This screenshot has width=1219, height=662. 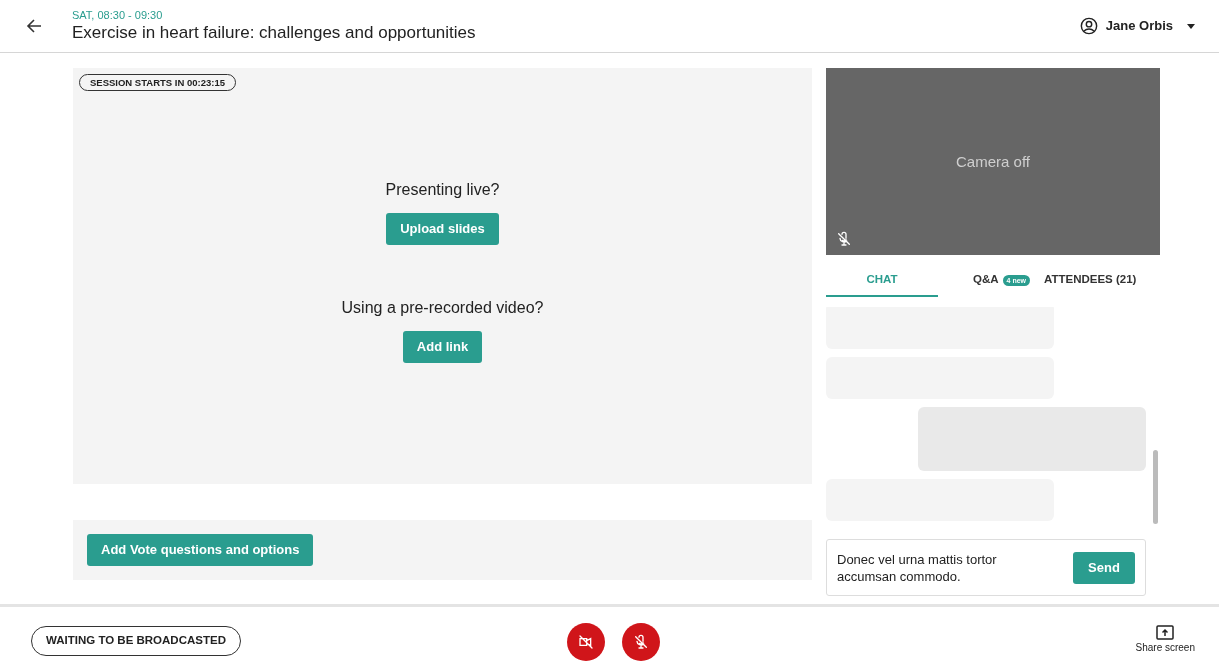 What do you see at coordinates (118, 15) in the screenshot?
I see `session-time: SAT, 08:30 - 09:30` at bounding box center [118, 15].